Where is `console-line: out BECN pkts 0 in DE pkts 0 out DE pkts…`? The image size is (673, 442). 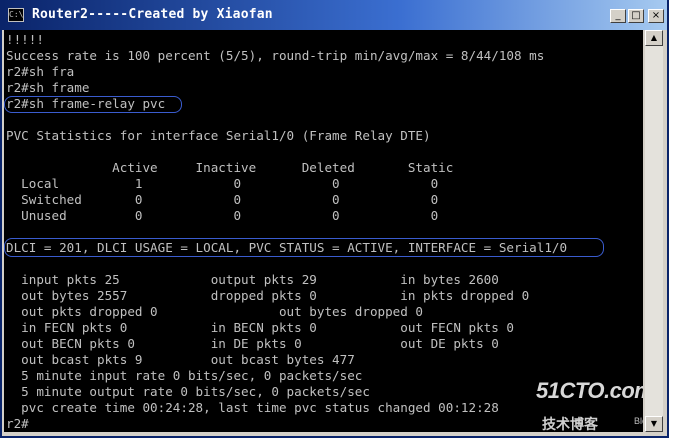 console-line: out BECN pkts 0 in DE pkts 0 out DE pkts… is located at coordinates (252, 343).